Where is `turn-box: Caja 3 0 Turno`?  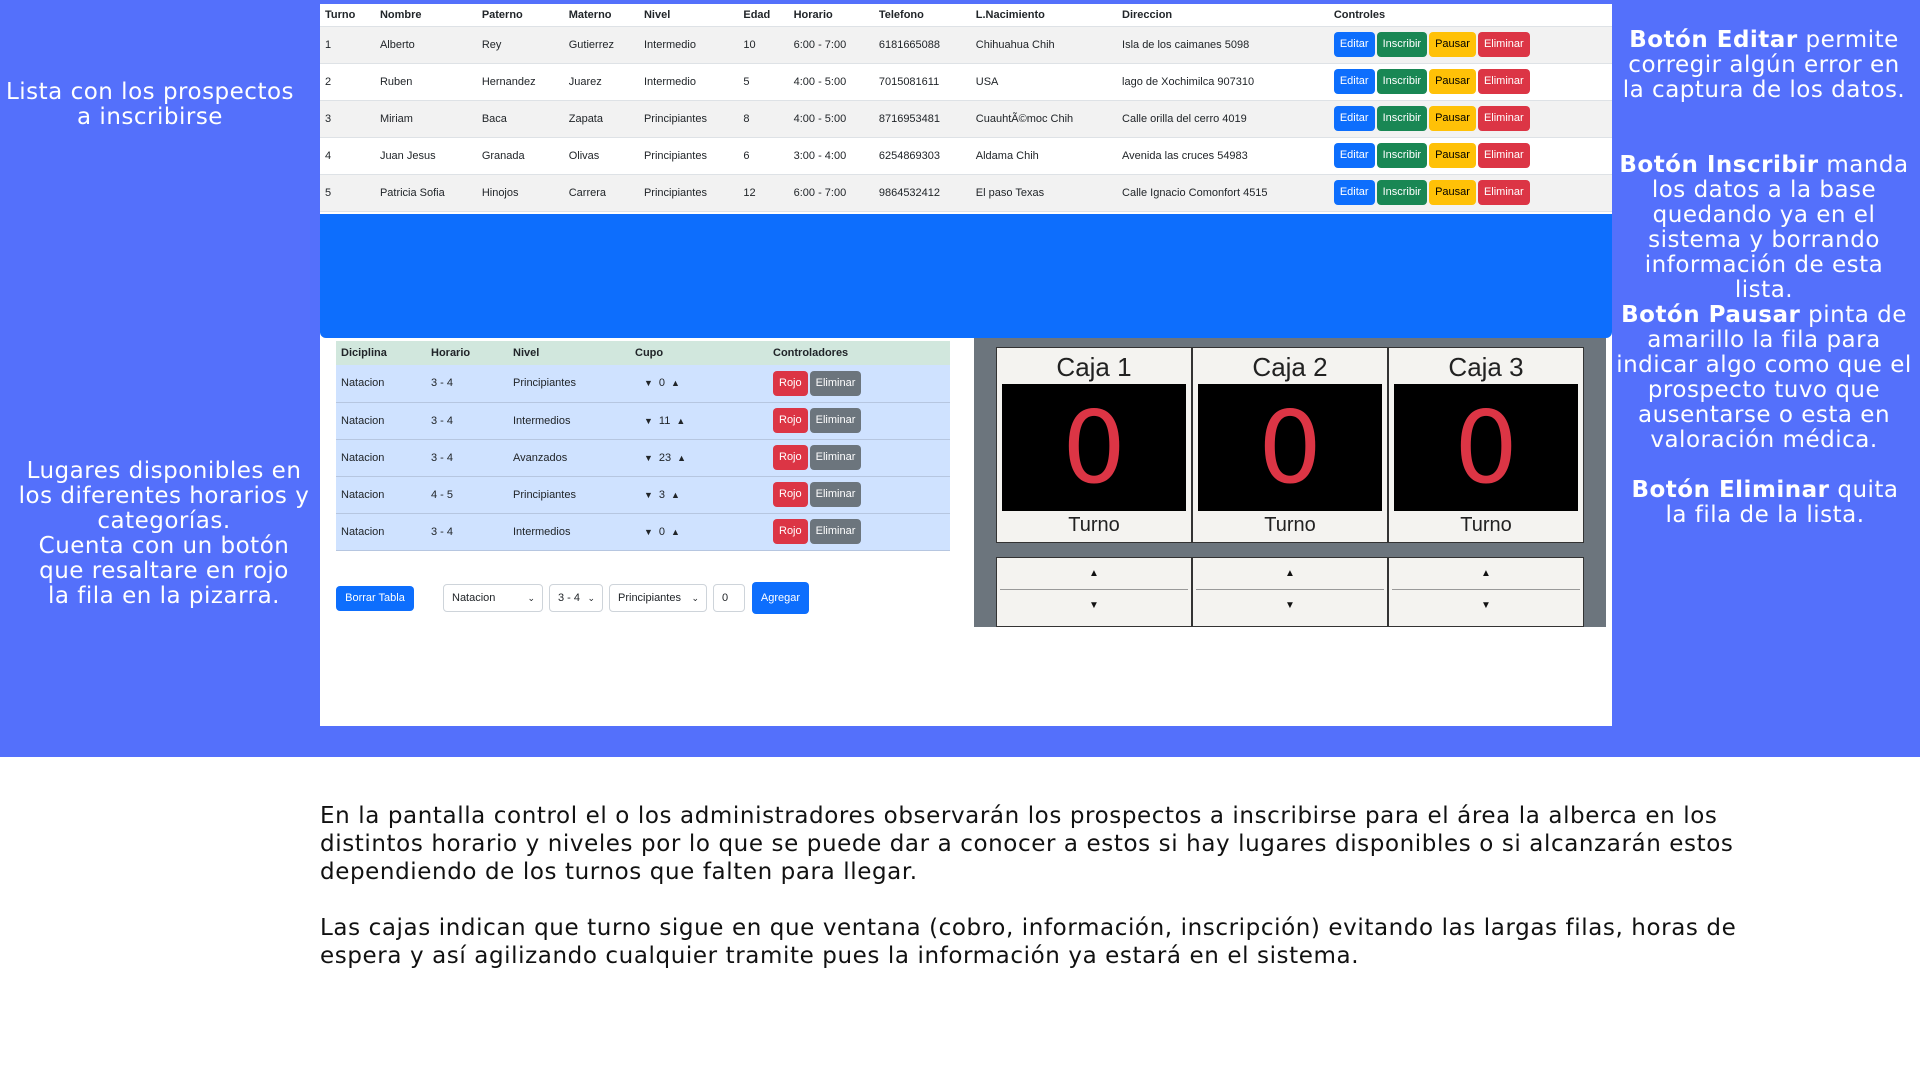
turn-box: Caja 3 0 Turno is located at coordinates (1486, 445).